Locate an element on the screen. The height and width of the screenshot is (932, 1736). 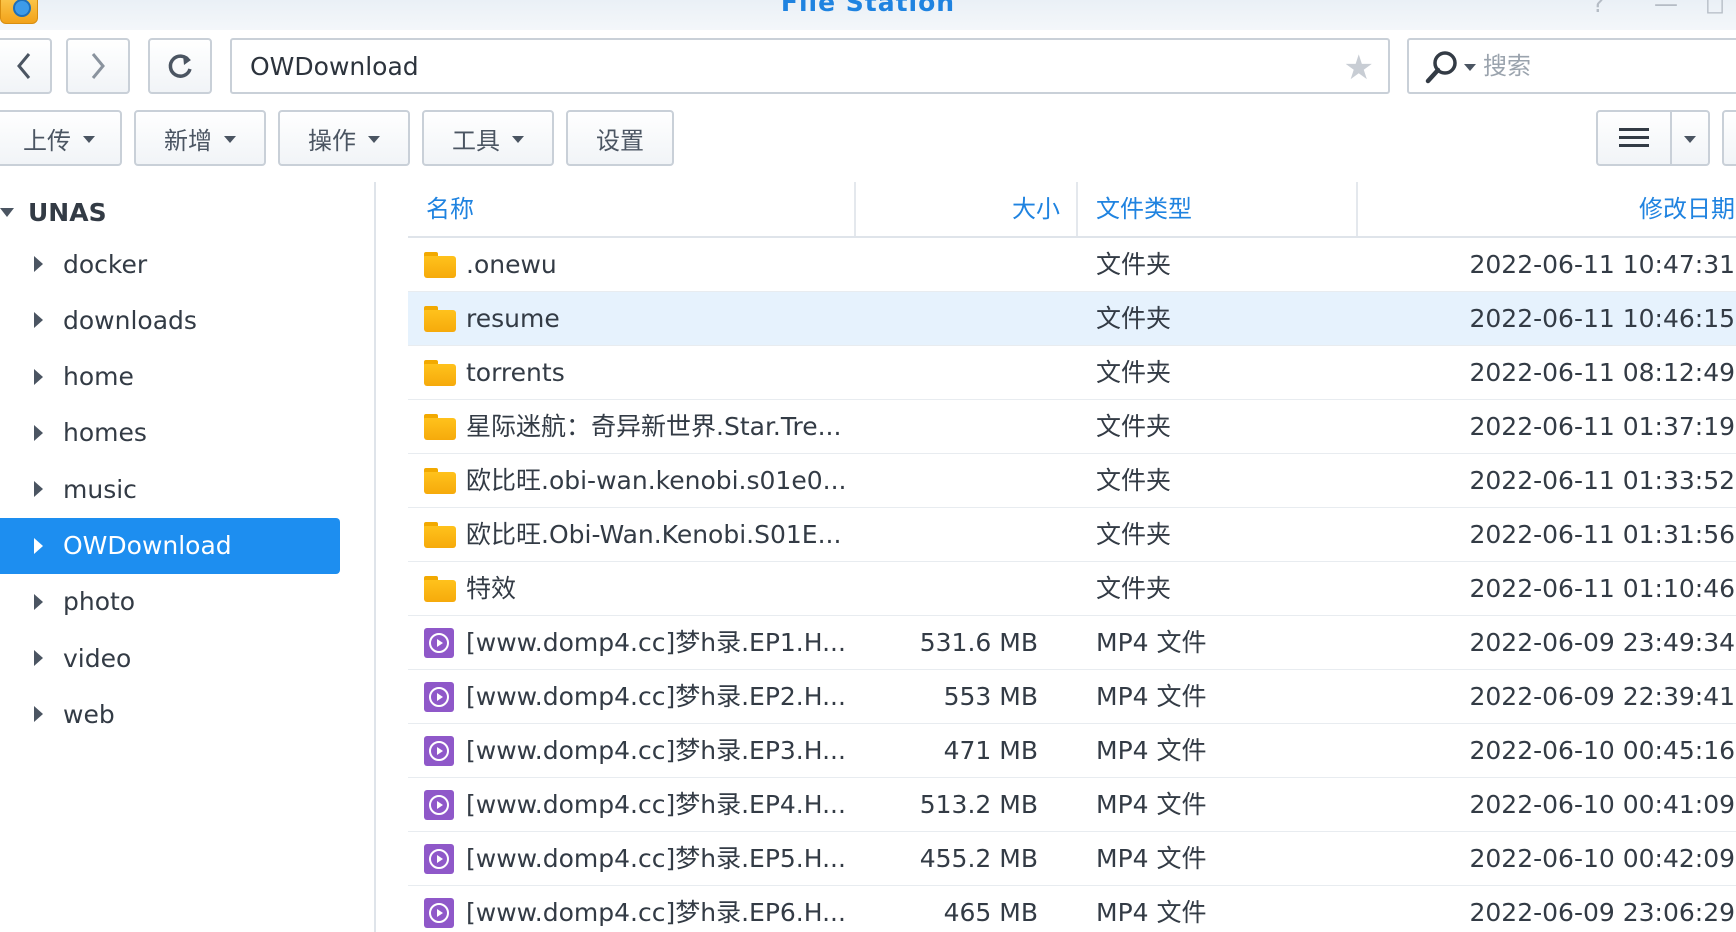
upload-button: 上传 is located at coordinates (61, 138).